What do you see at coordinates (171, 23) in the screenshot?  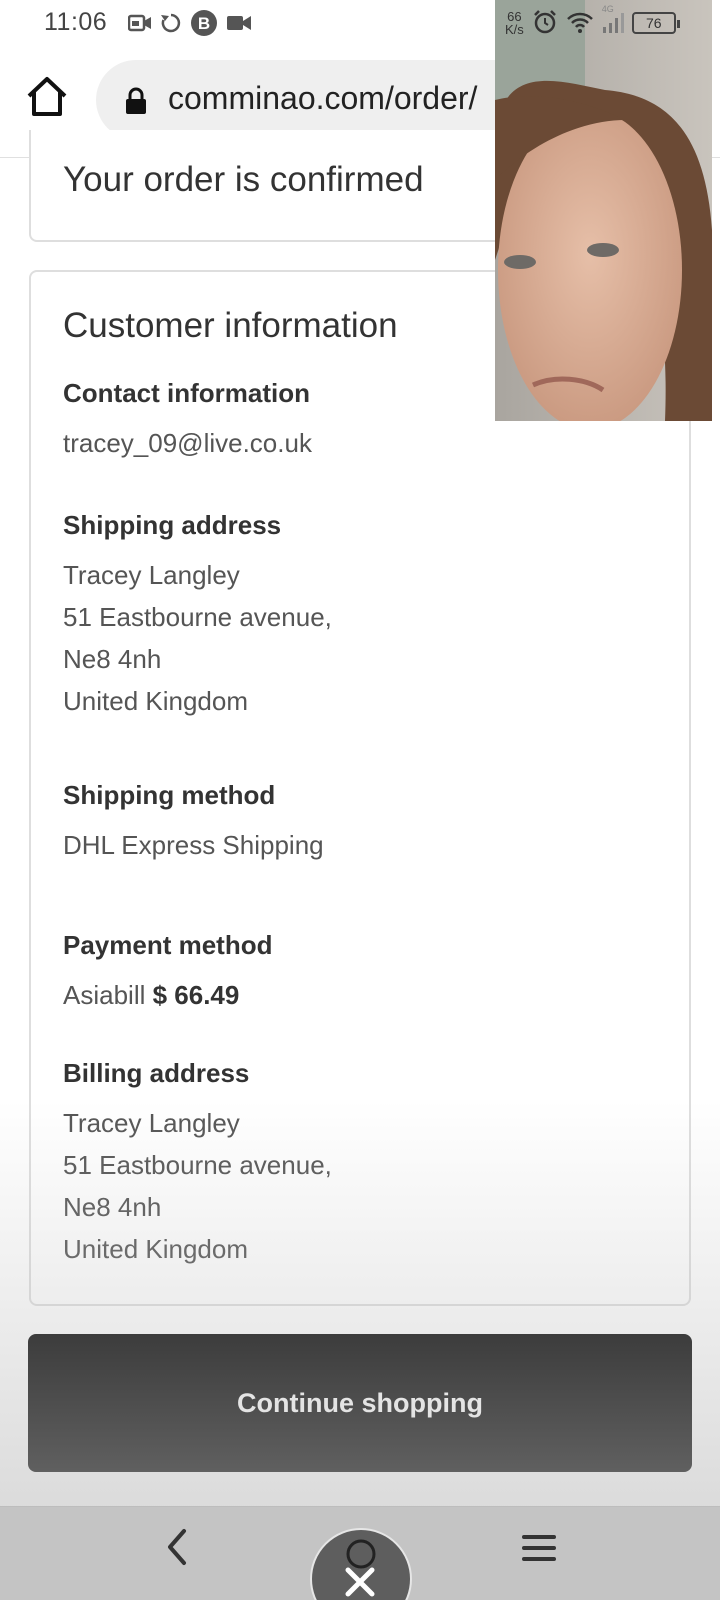 I see `refresh-icon` at bounding box center [171, 23].